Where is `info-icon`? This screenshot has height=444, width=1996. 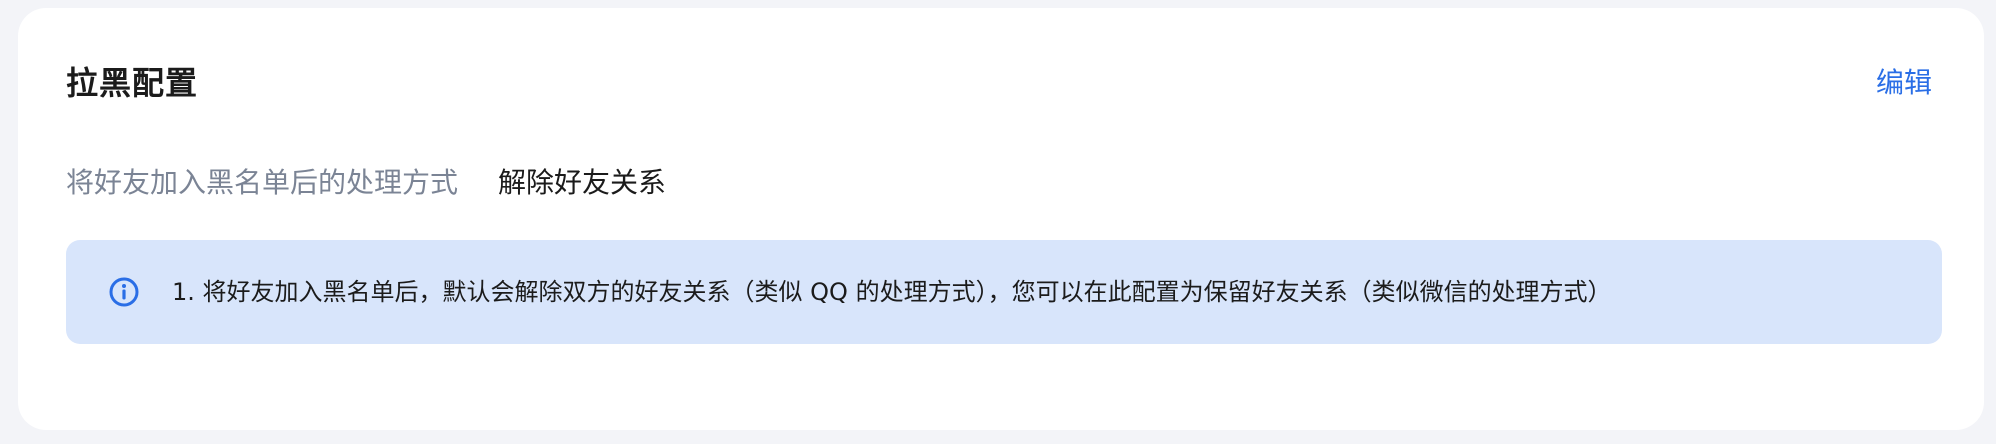 info-icon is located at coordinates (124, 292).